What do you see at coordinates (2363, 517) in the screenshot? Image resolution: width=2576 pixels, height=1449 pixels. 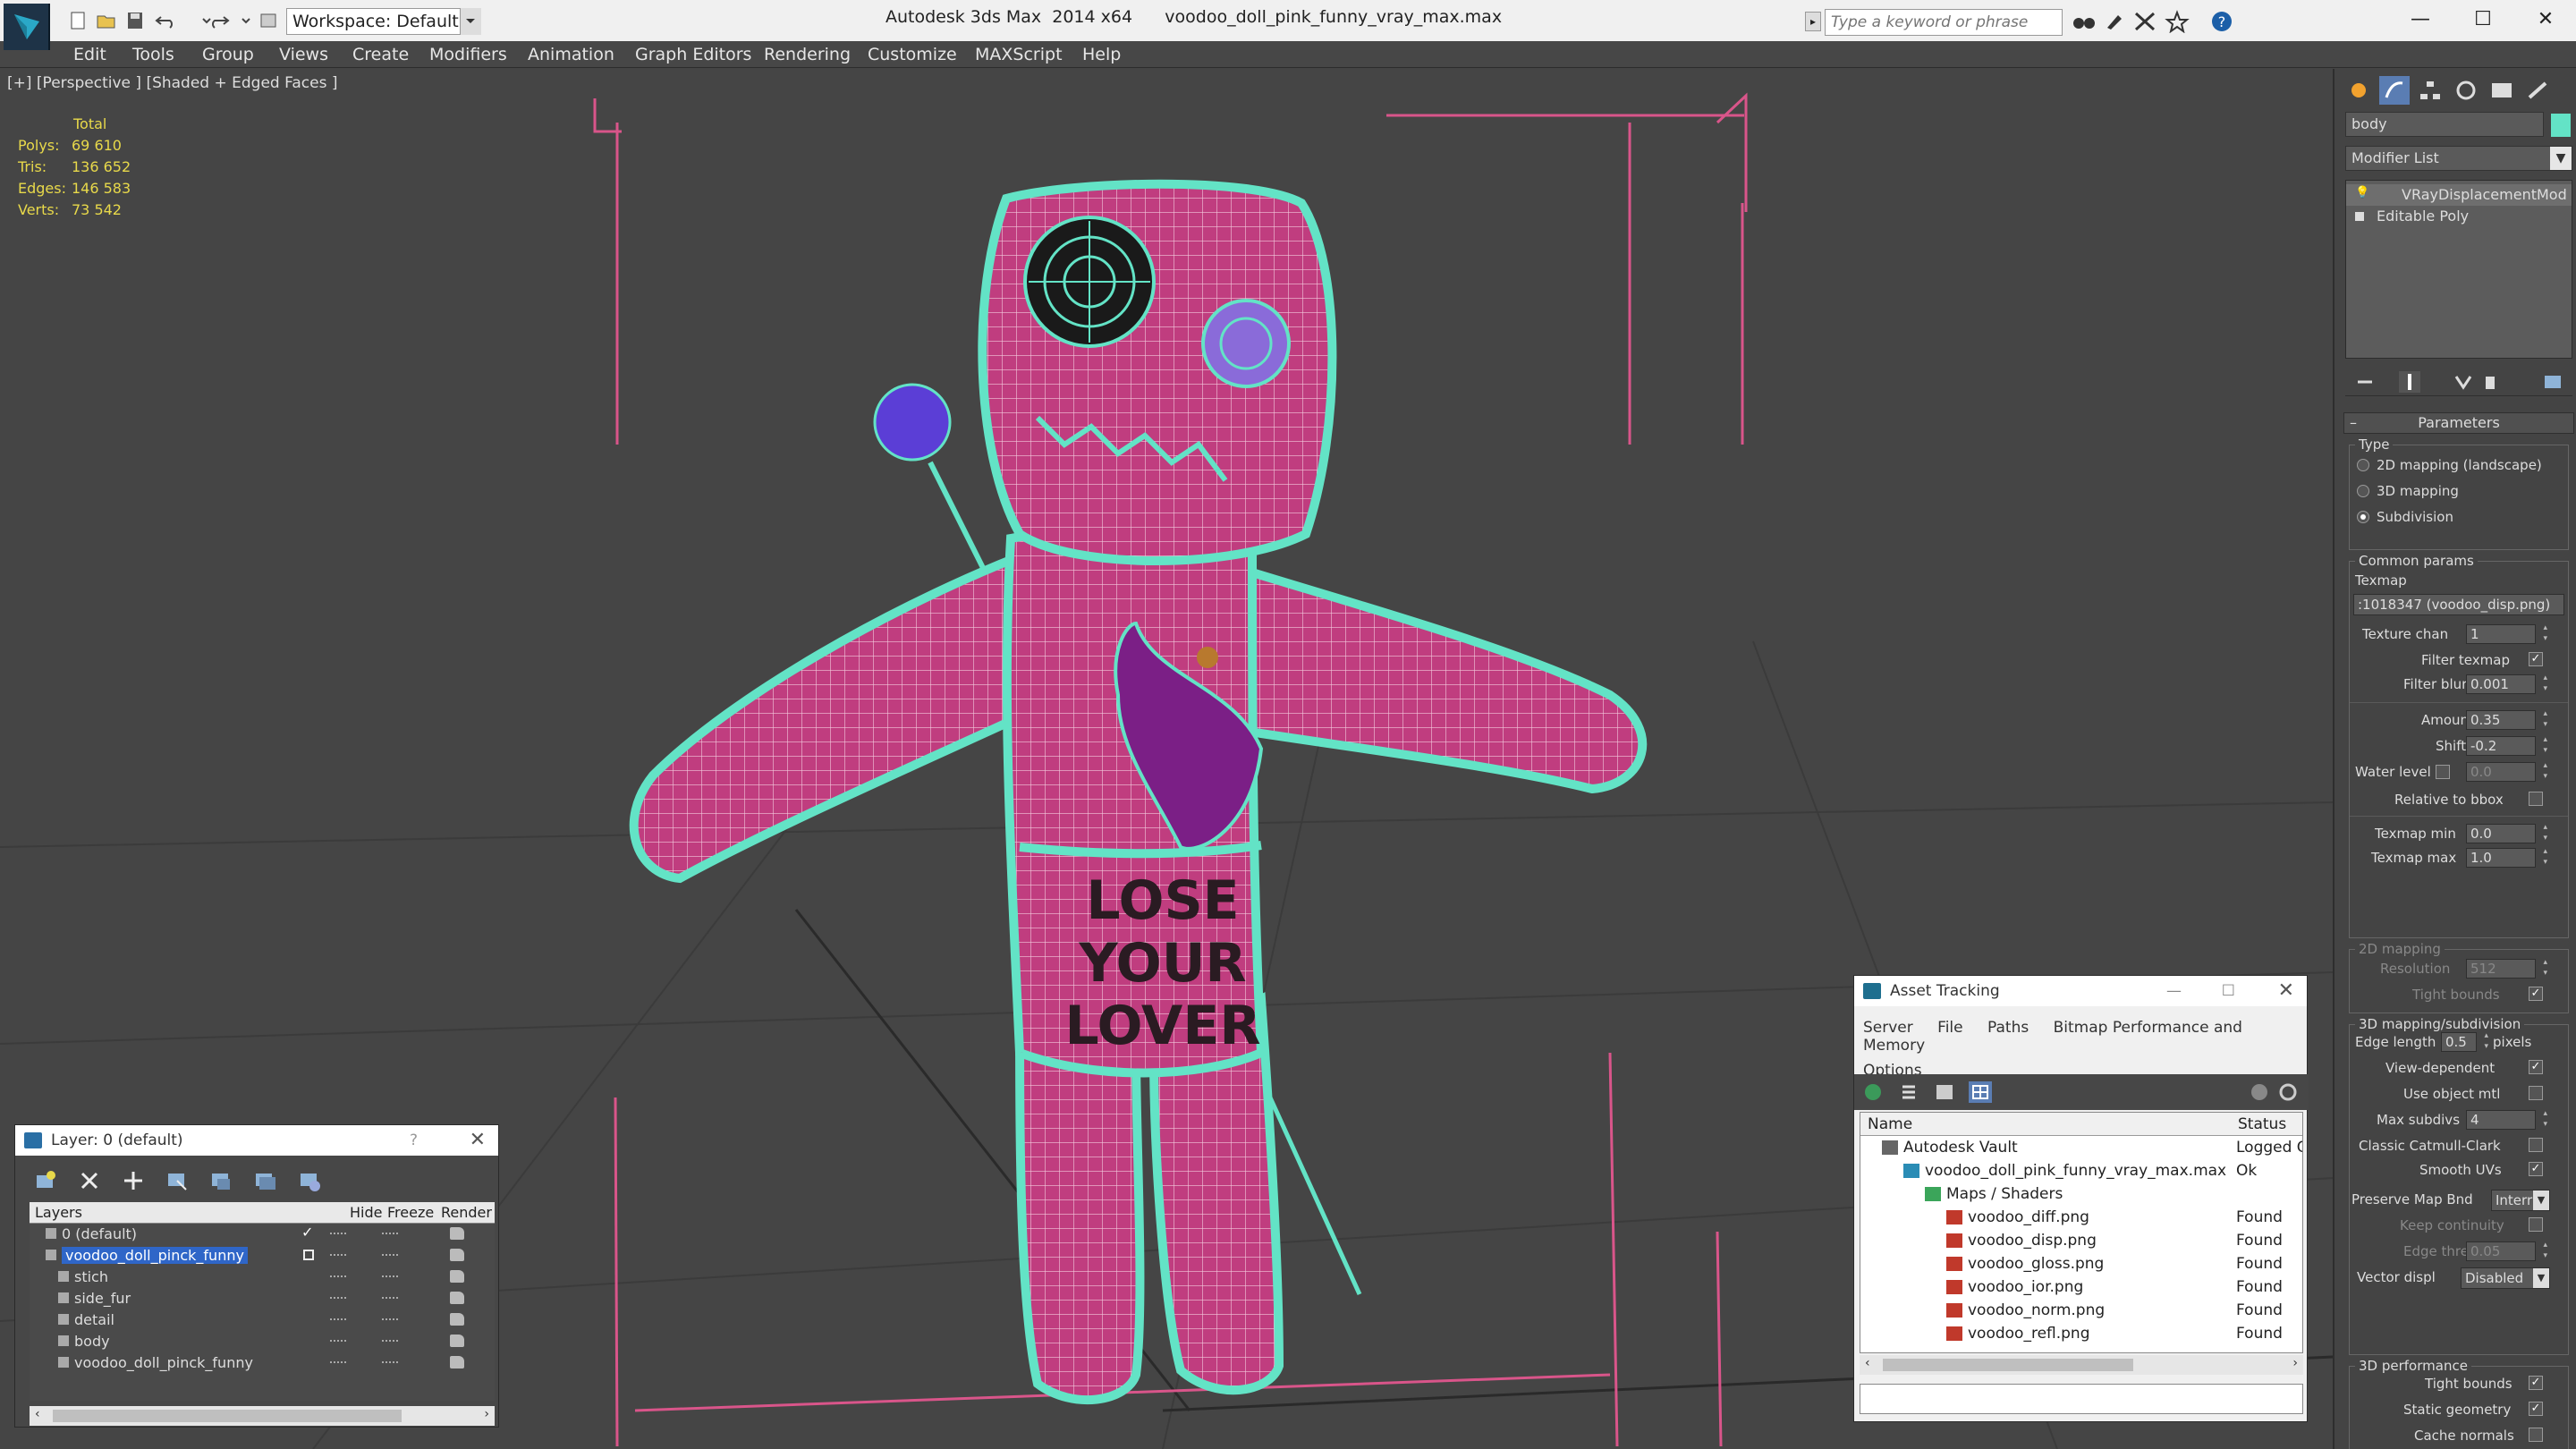 I see `radio-subdivision` at bounding box center [2363, 517].